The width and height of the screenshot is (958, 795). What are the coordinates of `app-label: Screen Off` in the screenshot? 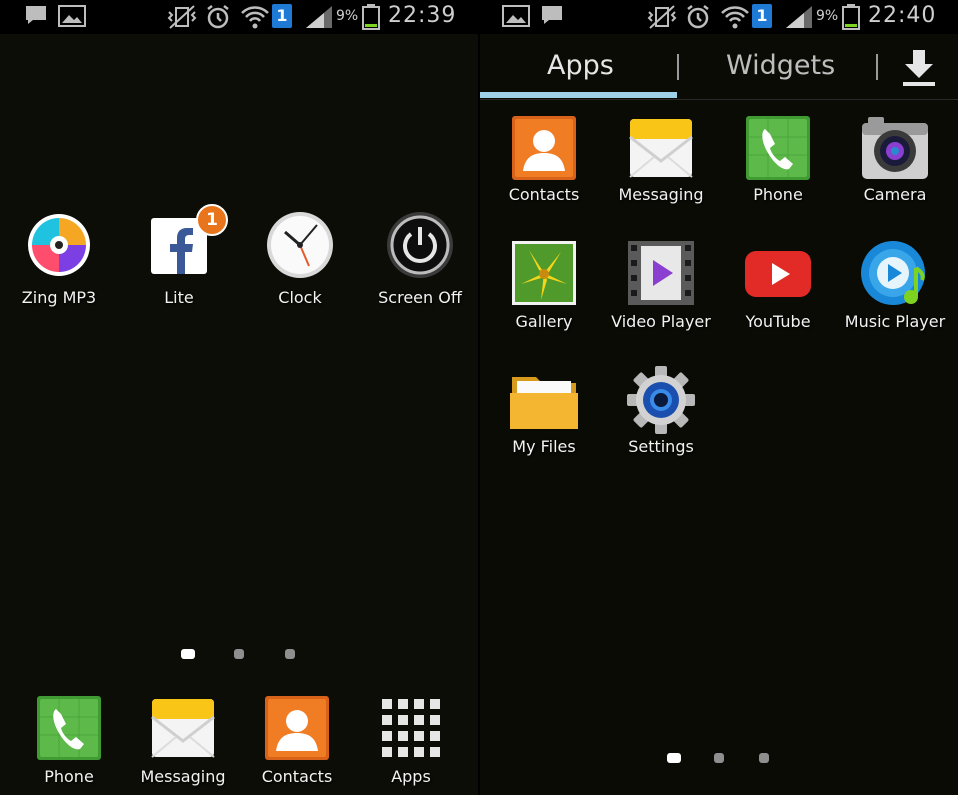 It's located at (420, 297).